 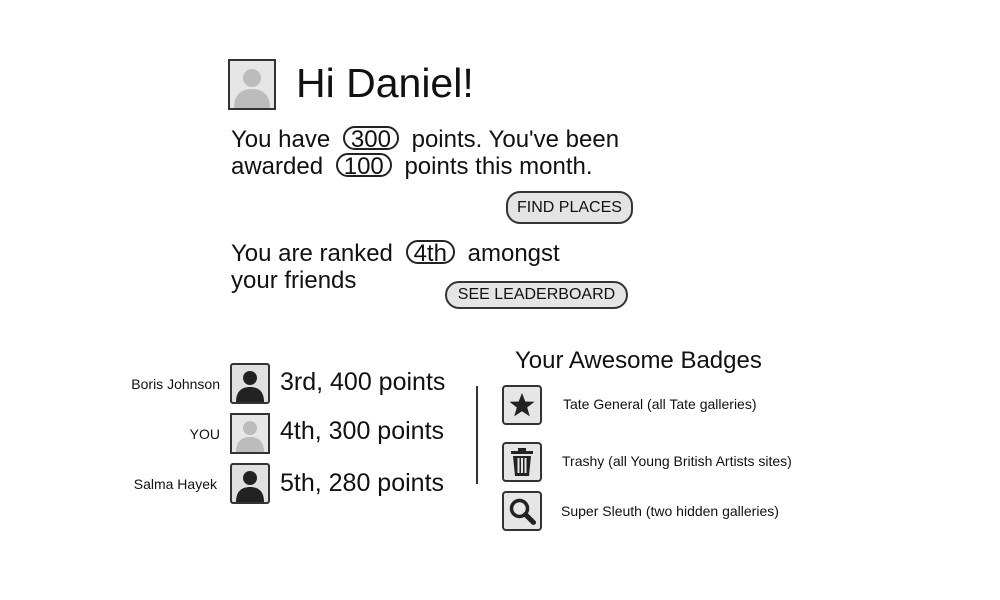 What do you see at coordinates (638, 360) in the screenshot?
I see `badges-heading: Your Awesome Badges` at bounding box center [638, 360].